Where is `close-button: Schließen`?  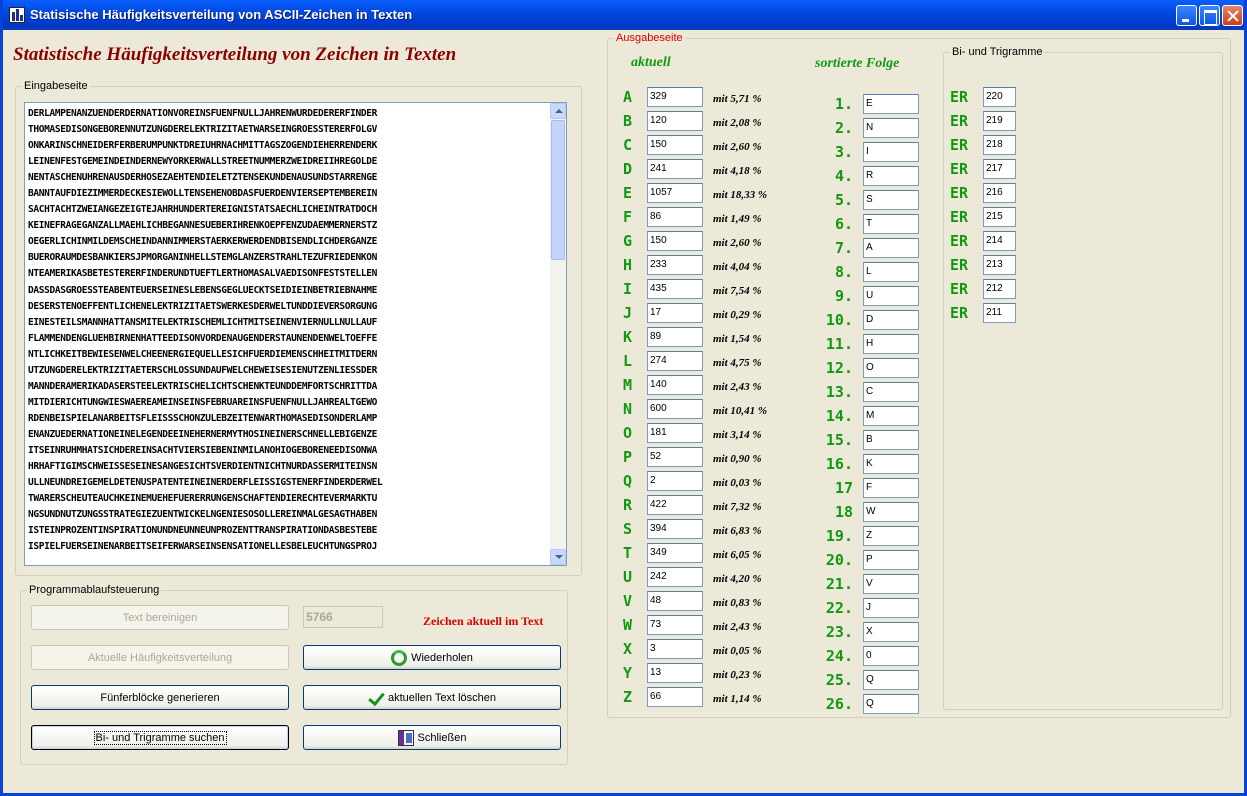
close-button: Schließen is located at coordinates (432, 737).